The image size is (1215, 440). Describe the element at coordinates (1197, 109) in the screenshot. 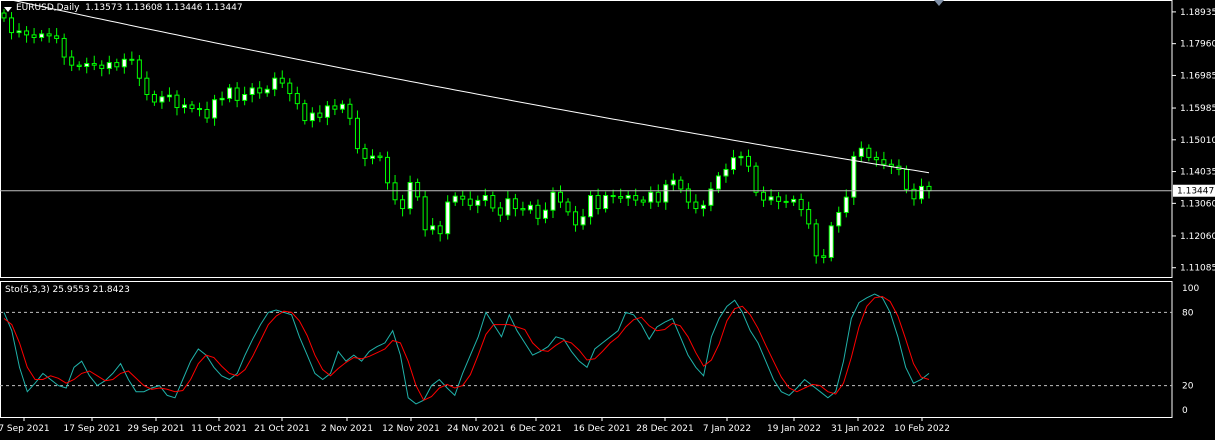

I see `price-tick-label: 1.15985` at that location.